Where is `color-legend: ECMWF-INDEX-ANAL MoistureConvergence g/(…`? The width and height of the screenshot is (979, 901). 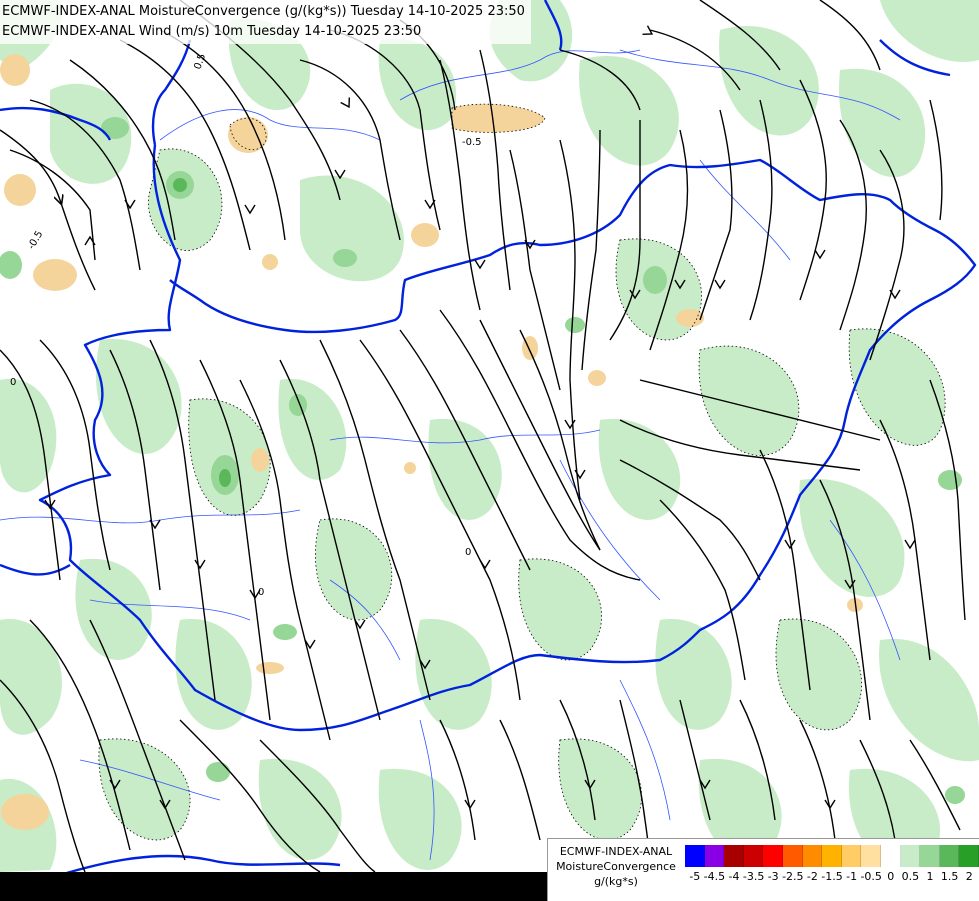 color-legend: ECMWF-INDEX-ANAL MoistureConvergence g/(… is located at coordinates (763, 869).